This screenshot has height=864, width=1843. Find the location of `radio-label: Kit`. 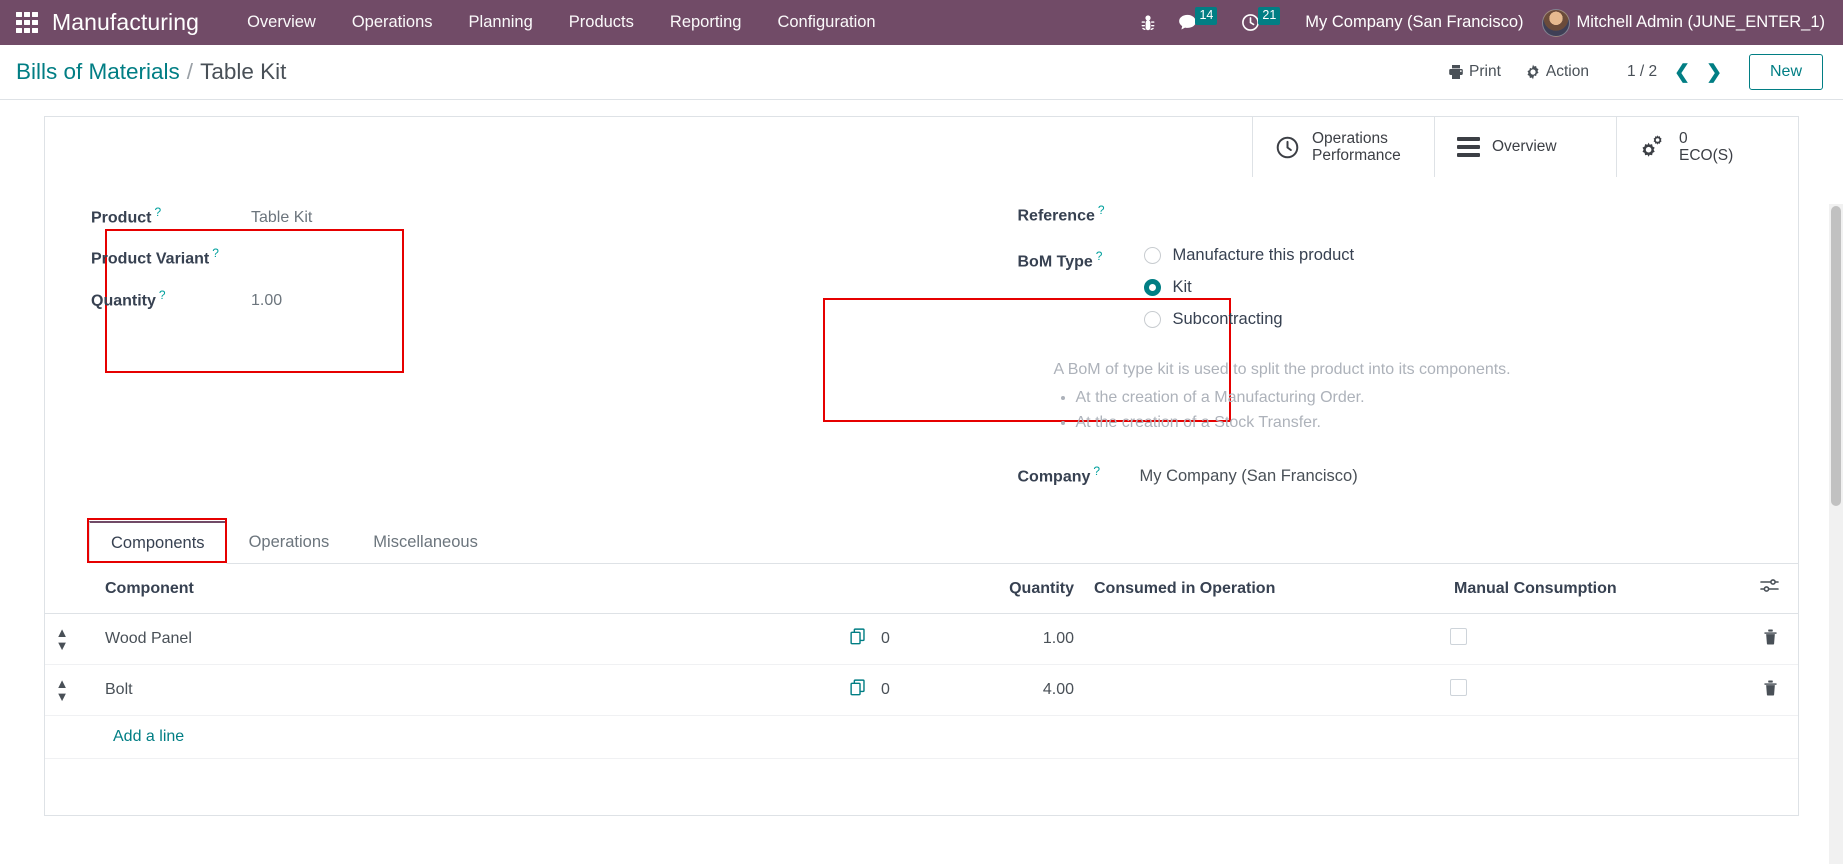

radio-label: Kit is located at coordinates (1182, 287).